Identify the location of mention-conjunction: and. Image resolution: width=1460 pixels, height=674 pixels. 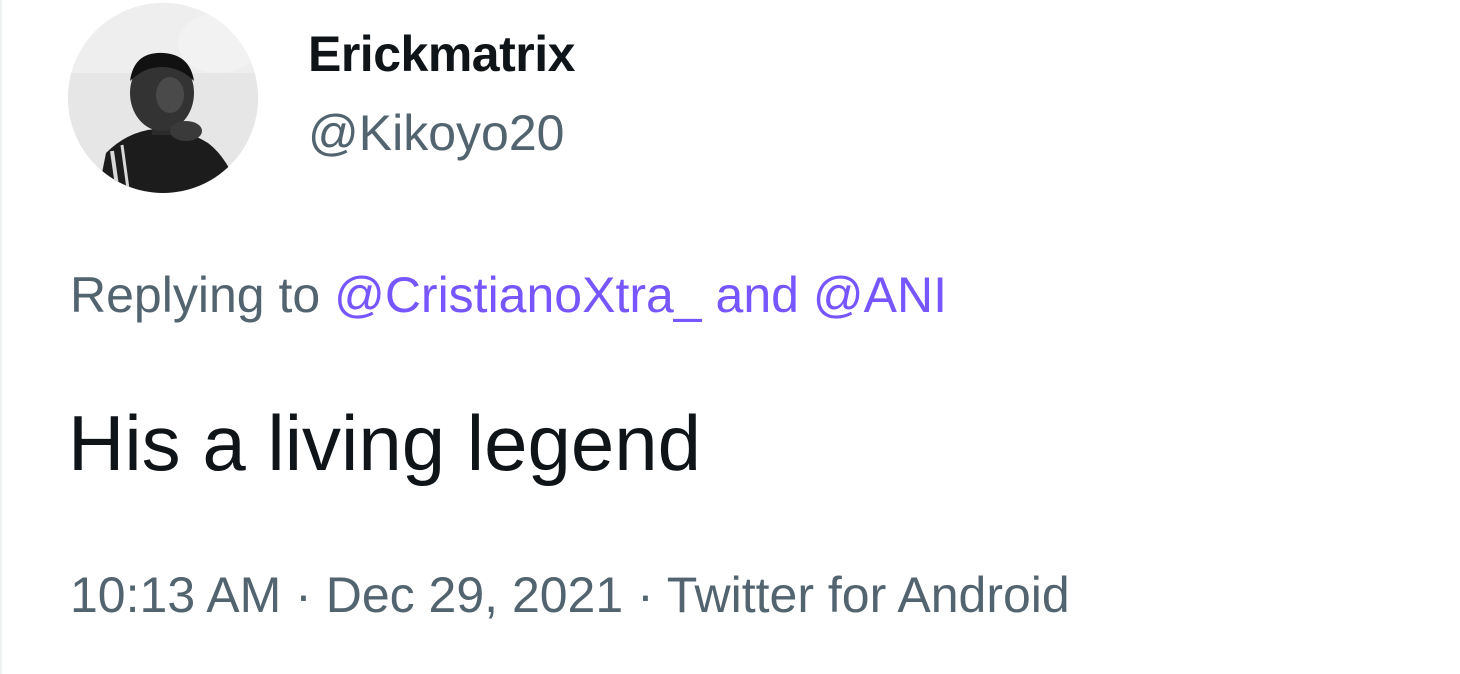
(757, 295).